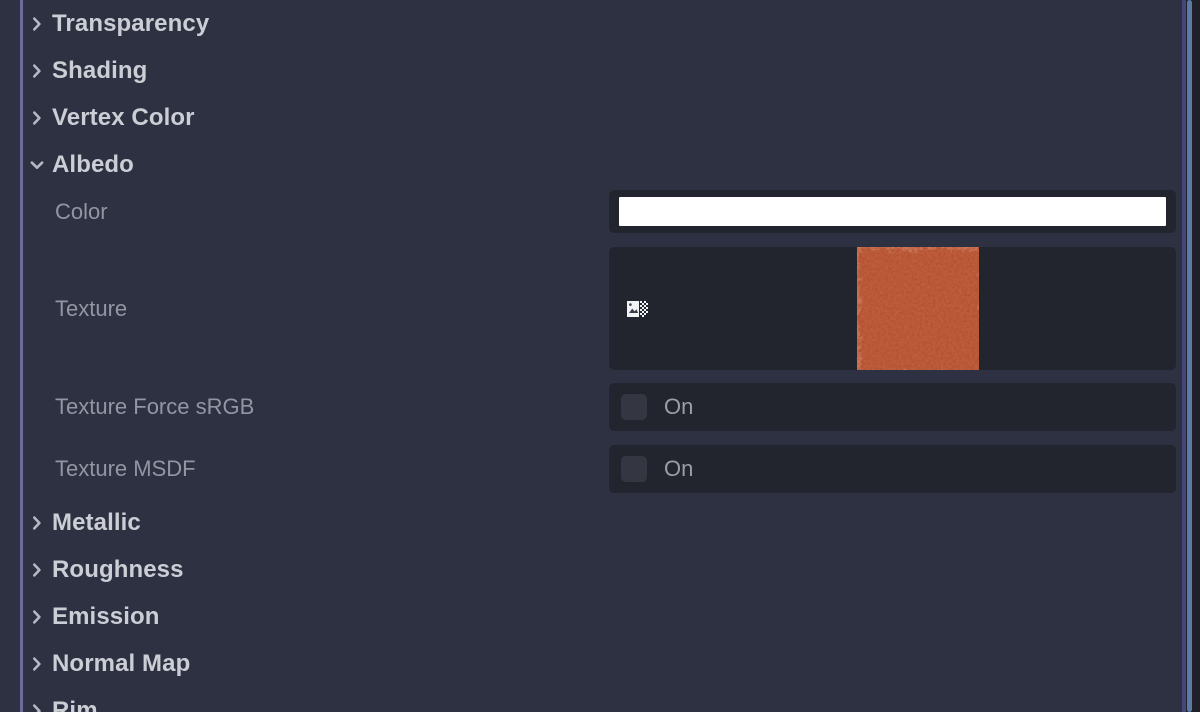 The image size is (1200, 712). What do you see at coordinates (918, 308) in the screenshot?
I see `texture-preview-thumbnail` at bounding box center [918, 308].